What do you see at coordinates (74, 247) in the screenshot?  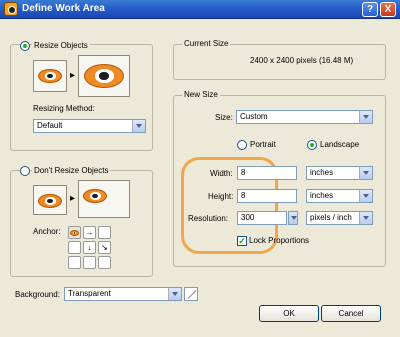 I see `anchor-middle-left` at bounding box center [74, 247].